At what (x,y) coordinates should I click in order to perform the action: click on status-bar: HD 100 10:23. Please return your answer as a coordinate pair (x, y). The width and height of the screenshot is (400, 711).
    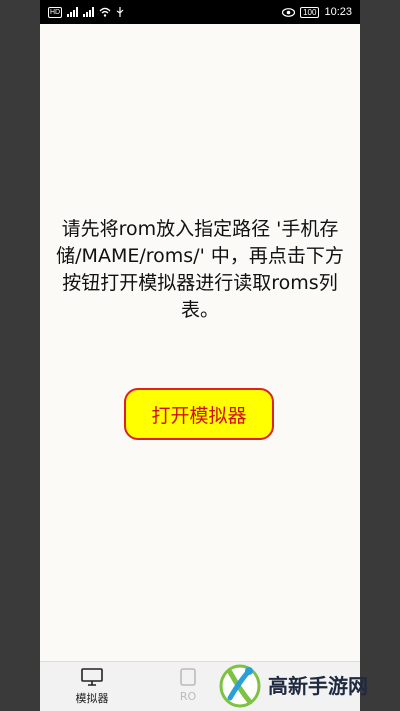
    Looking at the image, I should click on (200, 12).